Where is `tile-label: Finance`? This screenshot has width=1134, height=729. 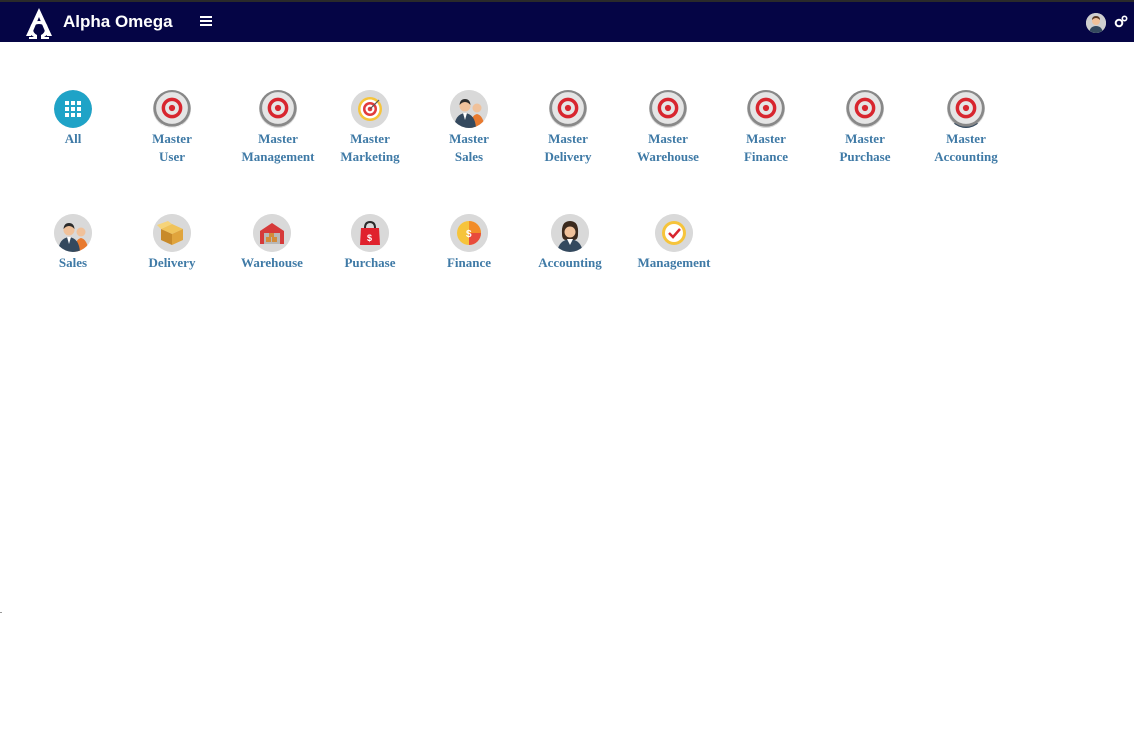
tile-label: Finance is located at coordinates (469, 262).